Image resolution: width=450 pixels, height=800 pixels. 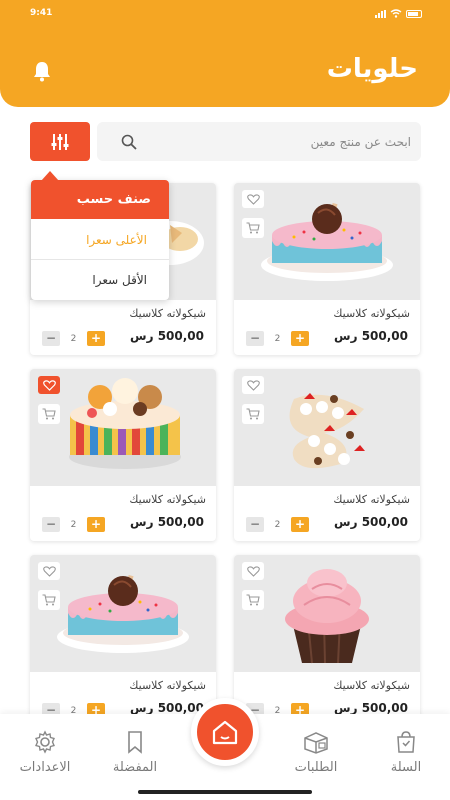 I want to click on filter-icon, so click(x=60, y=141).